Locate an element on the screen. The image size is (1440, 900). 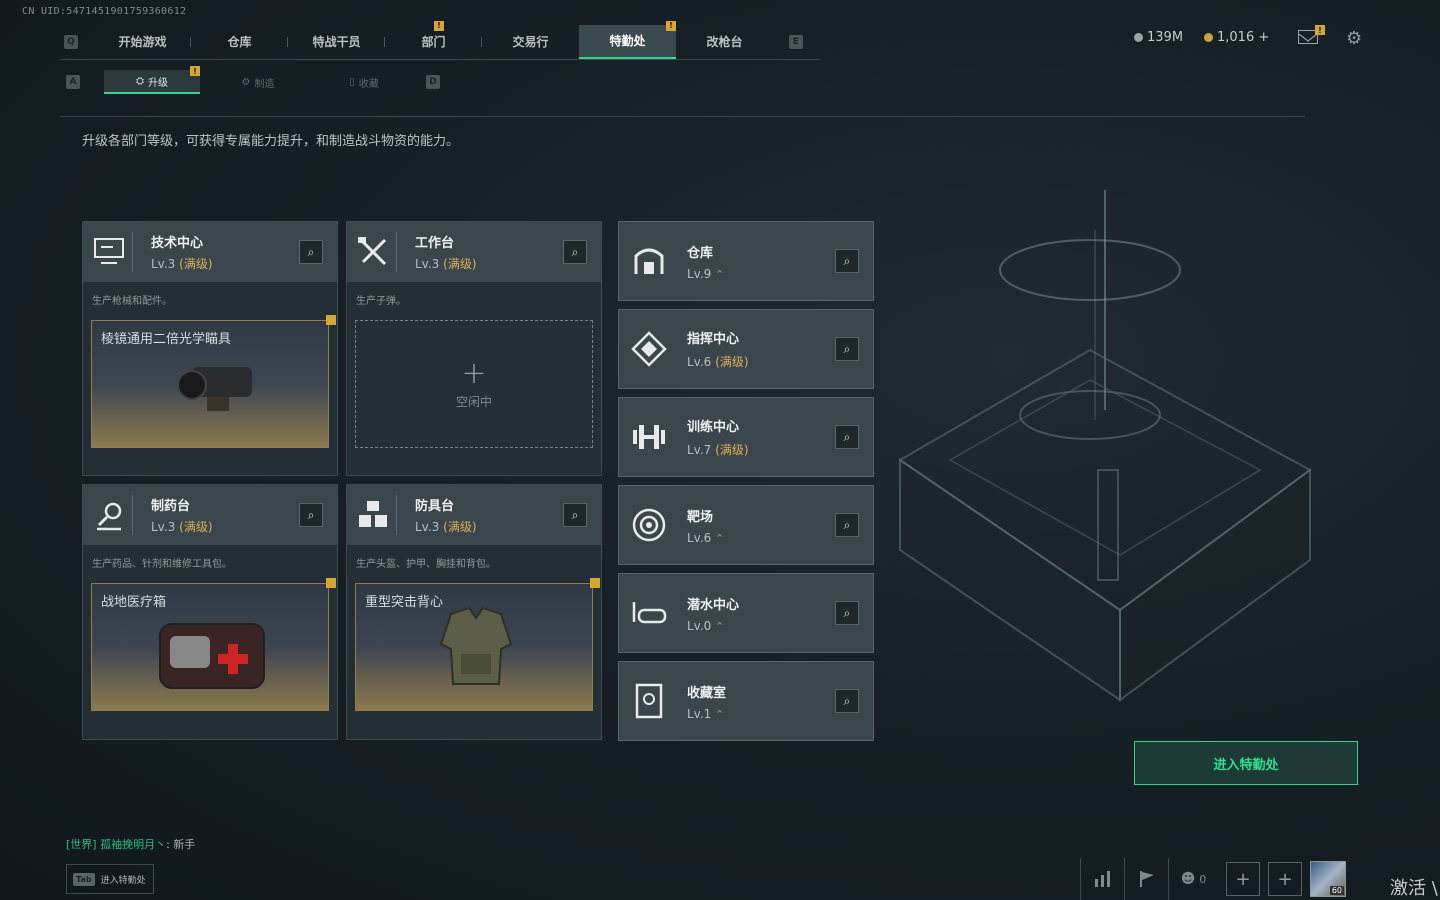
command-center-icon is located at coordinates (649, 349).